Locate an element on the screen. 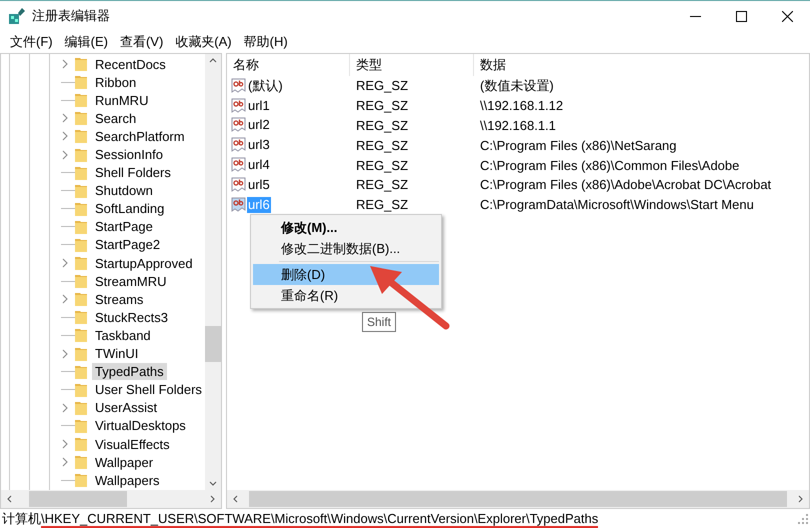  menu-item: 收藏夹(A) is located at coordinates (203, 42).